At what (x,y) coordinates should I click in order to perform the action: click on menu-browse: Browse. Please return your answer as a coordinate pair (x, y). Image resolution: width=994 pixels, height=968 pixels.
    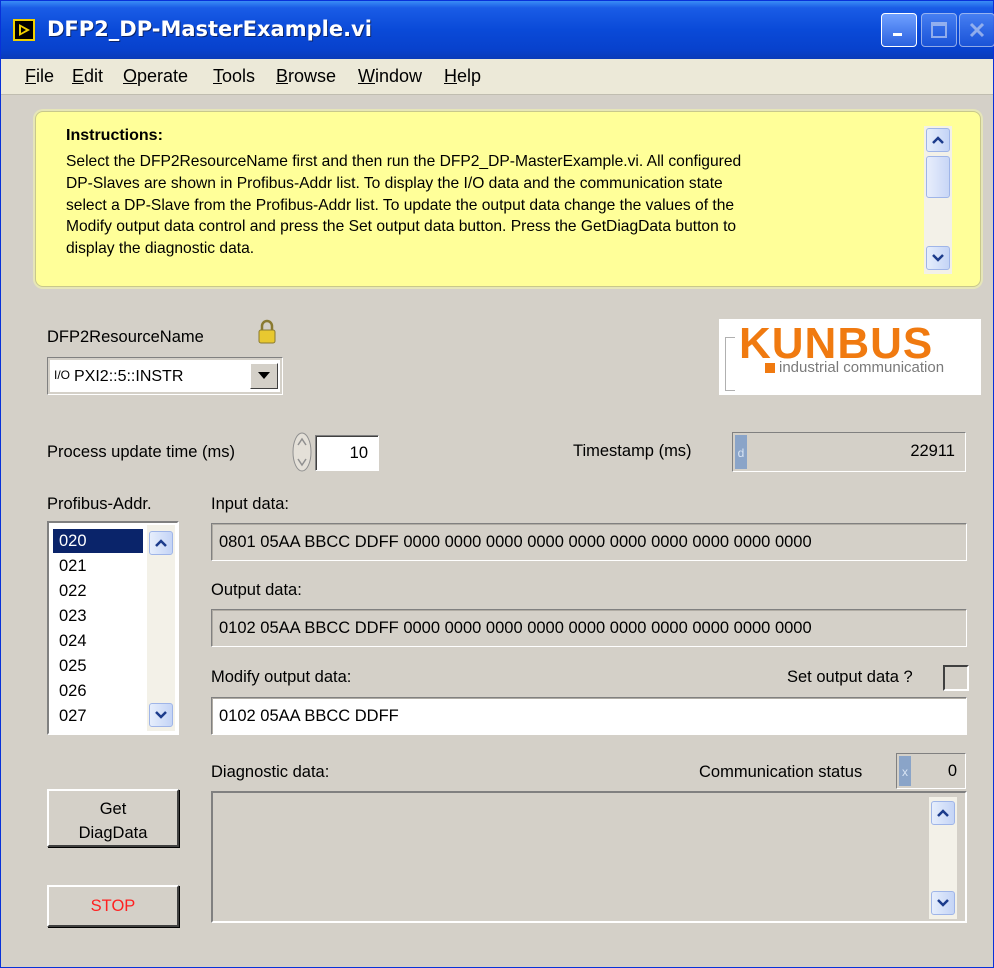
    Looking at the image, I should click on (306, 76).